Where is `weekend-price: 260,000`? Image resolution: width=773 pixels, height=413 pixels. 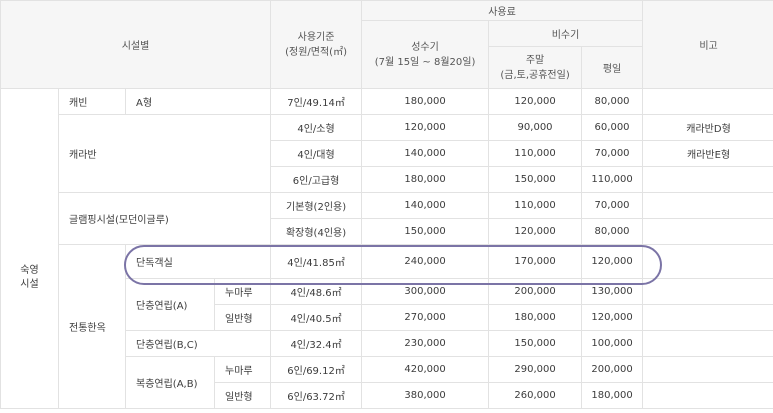
weekend-price: 260,000 is located at coordinates (535, 395).